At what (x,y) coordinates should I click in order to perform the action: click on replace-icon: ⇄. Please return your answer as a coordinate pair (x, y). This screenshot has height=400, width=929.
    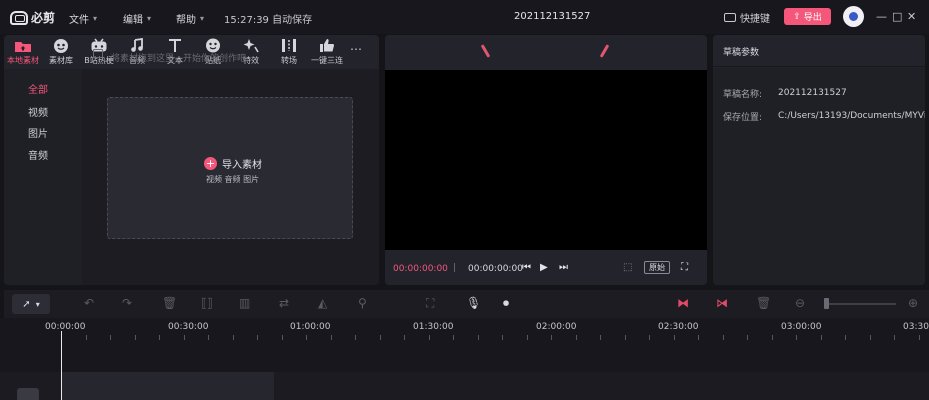
    Looking at the image, I should click on (284, 303).